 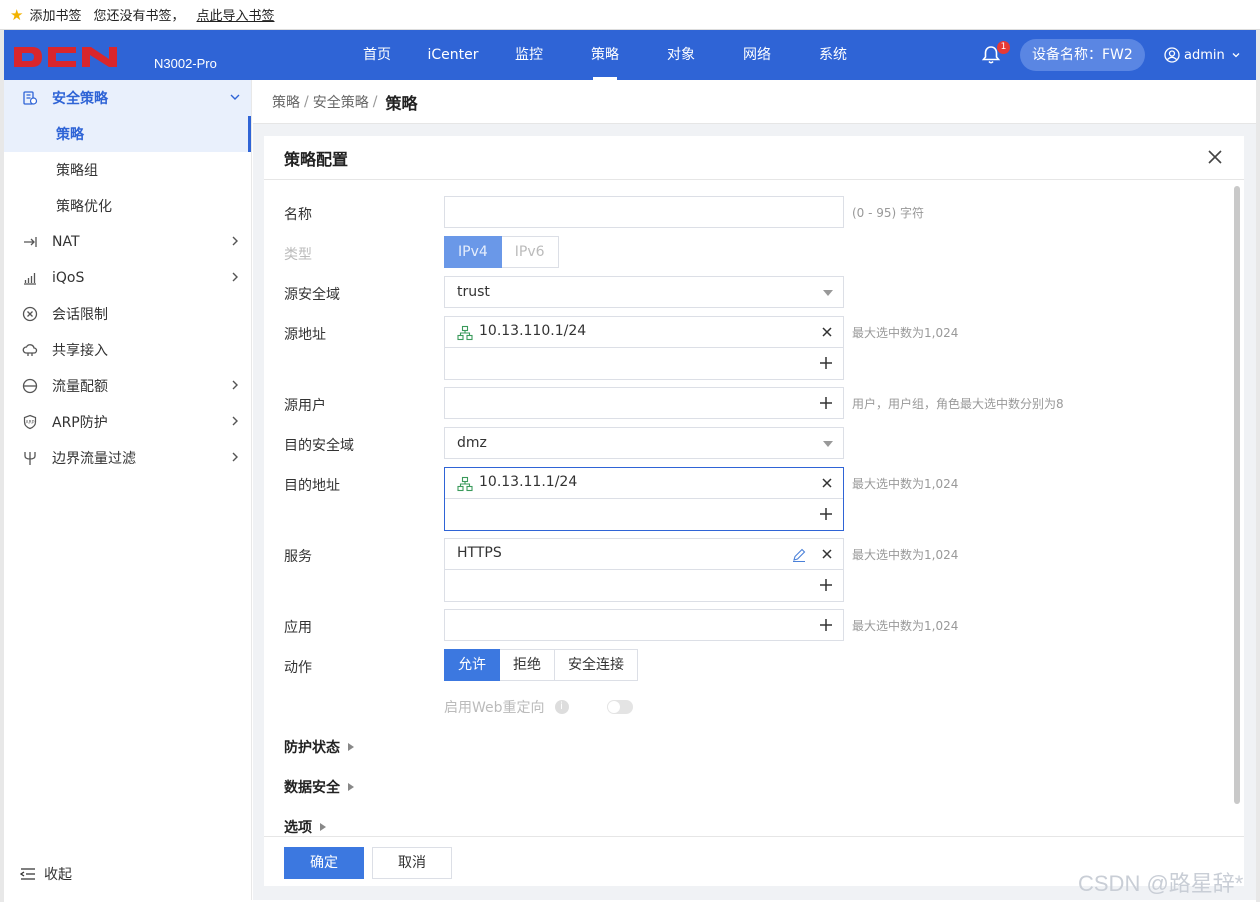 What do you see at coordinates (286, 102) in the screenshot?
I see `breadcrumb-item: 策略` at bounding box center [286, 102].